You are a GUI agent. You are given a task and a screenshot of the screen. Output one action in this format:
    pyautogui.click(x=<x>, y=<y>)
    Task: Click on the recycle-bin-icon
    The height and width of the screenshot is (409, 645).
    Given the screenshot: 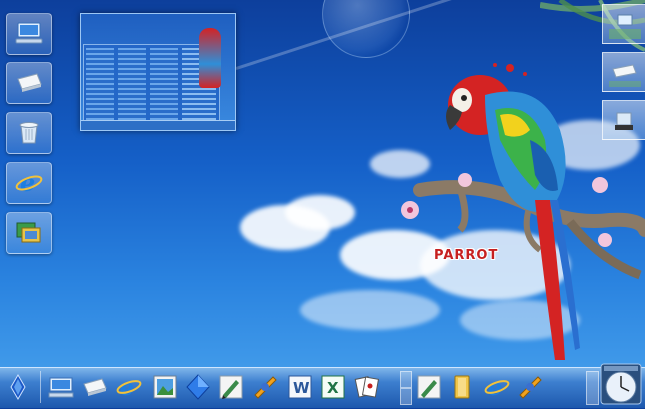 What is the action you would take?
    pyautogui.click(x=29, y=133)
    